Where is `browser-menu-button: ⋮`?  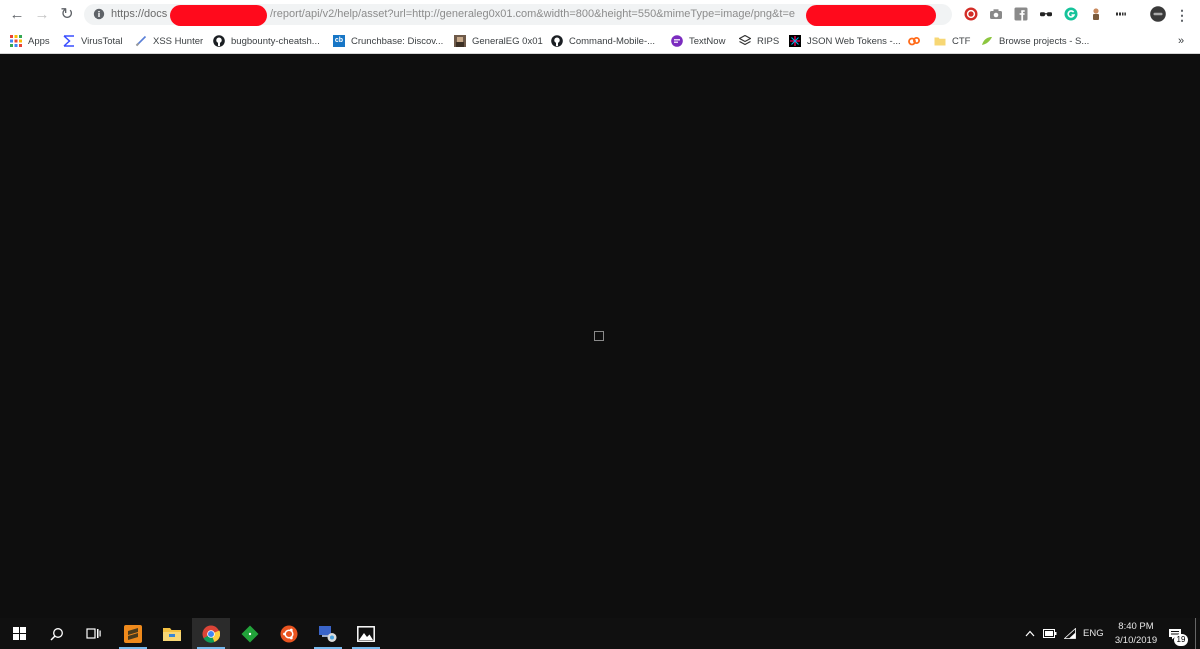 browser-menu-button: ⋮ is located at coordinates (1182, 15).